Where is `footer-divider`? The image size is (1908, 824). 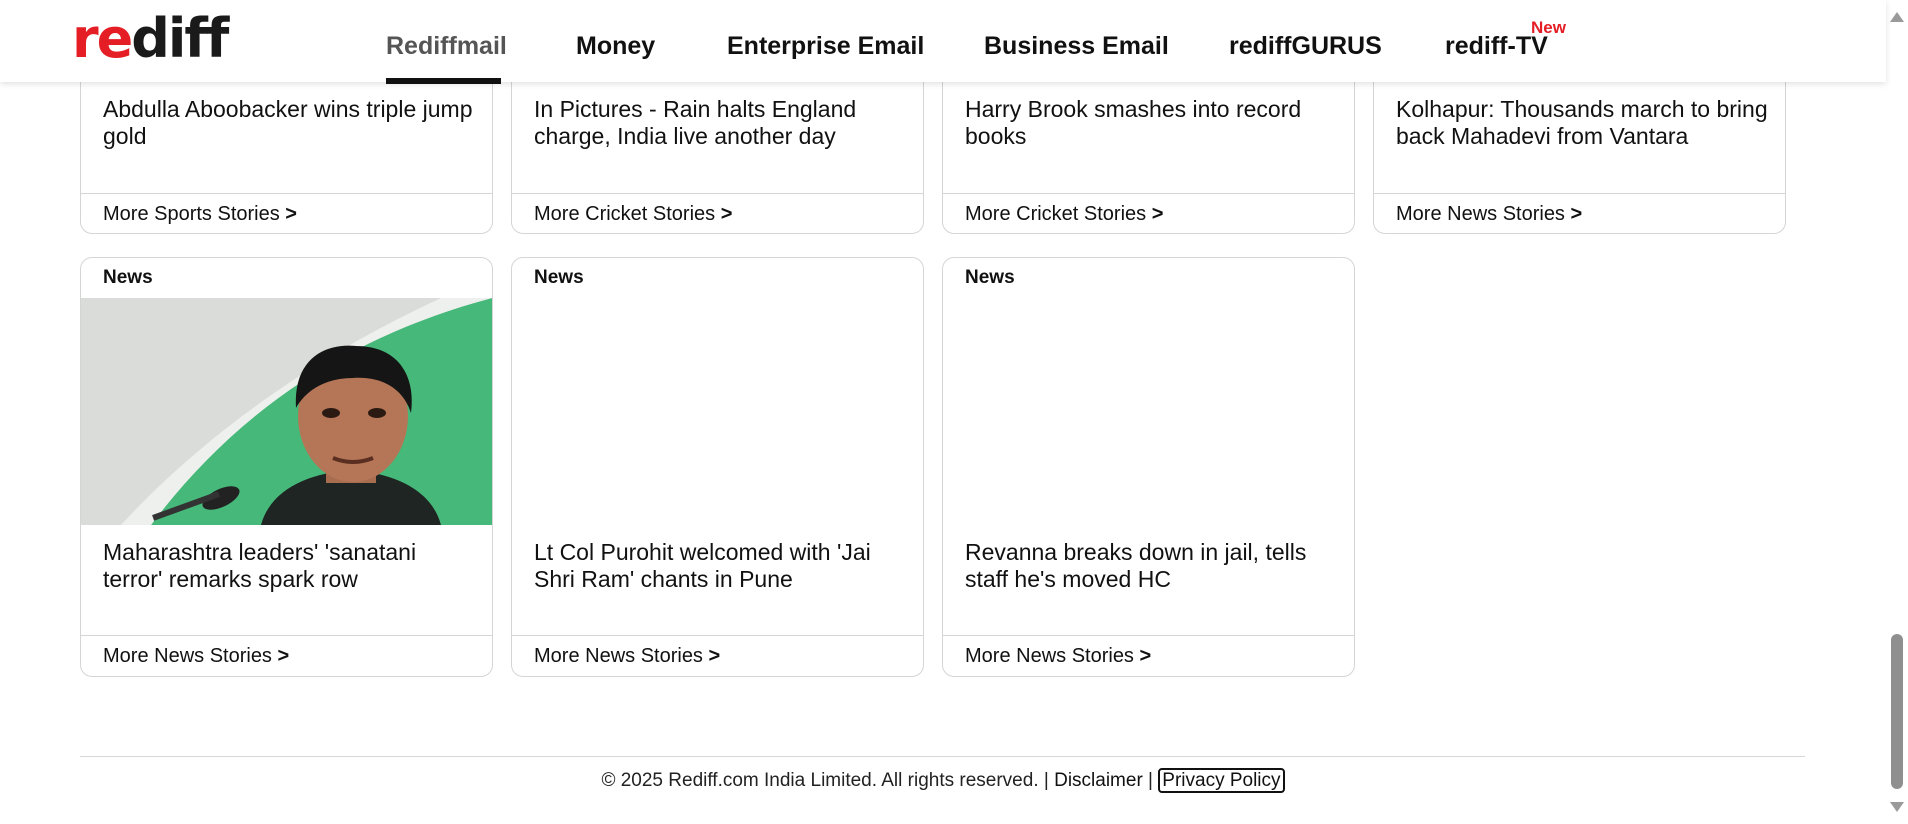 footer-divider is located at coordinates (942, 756).